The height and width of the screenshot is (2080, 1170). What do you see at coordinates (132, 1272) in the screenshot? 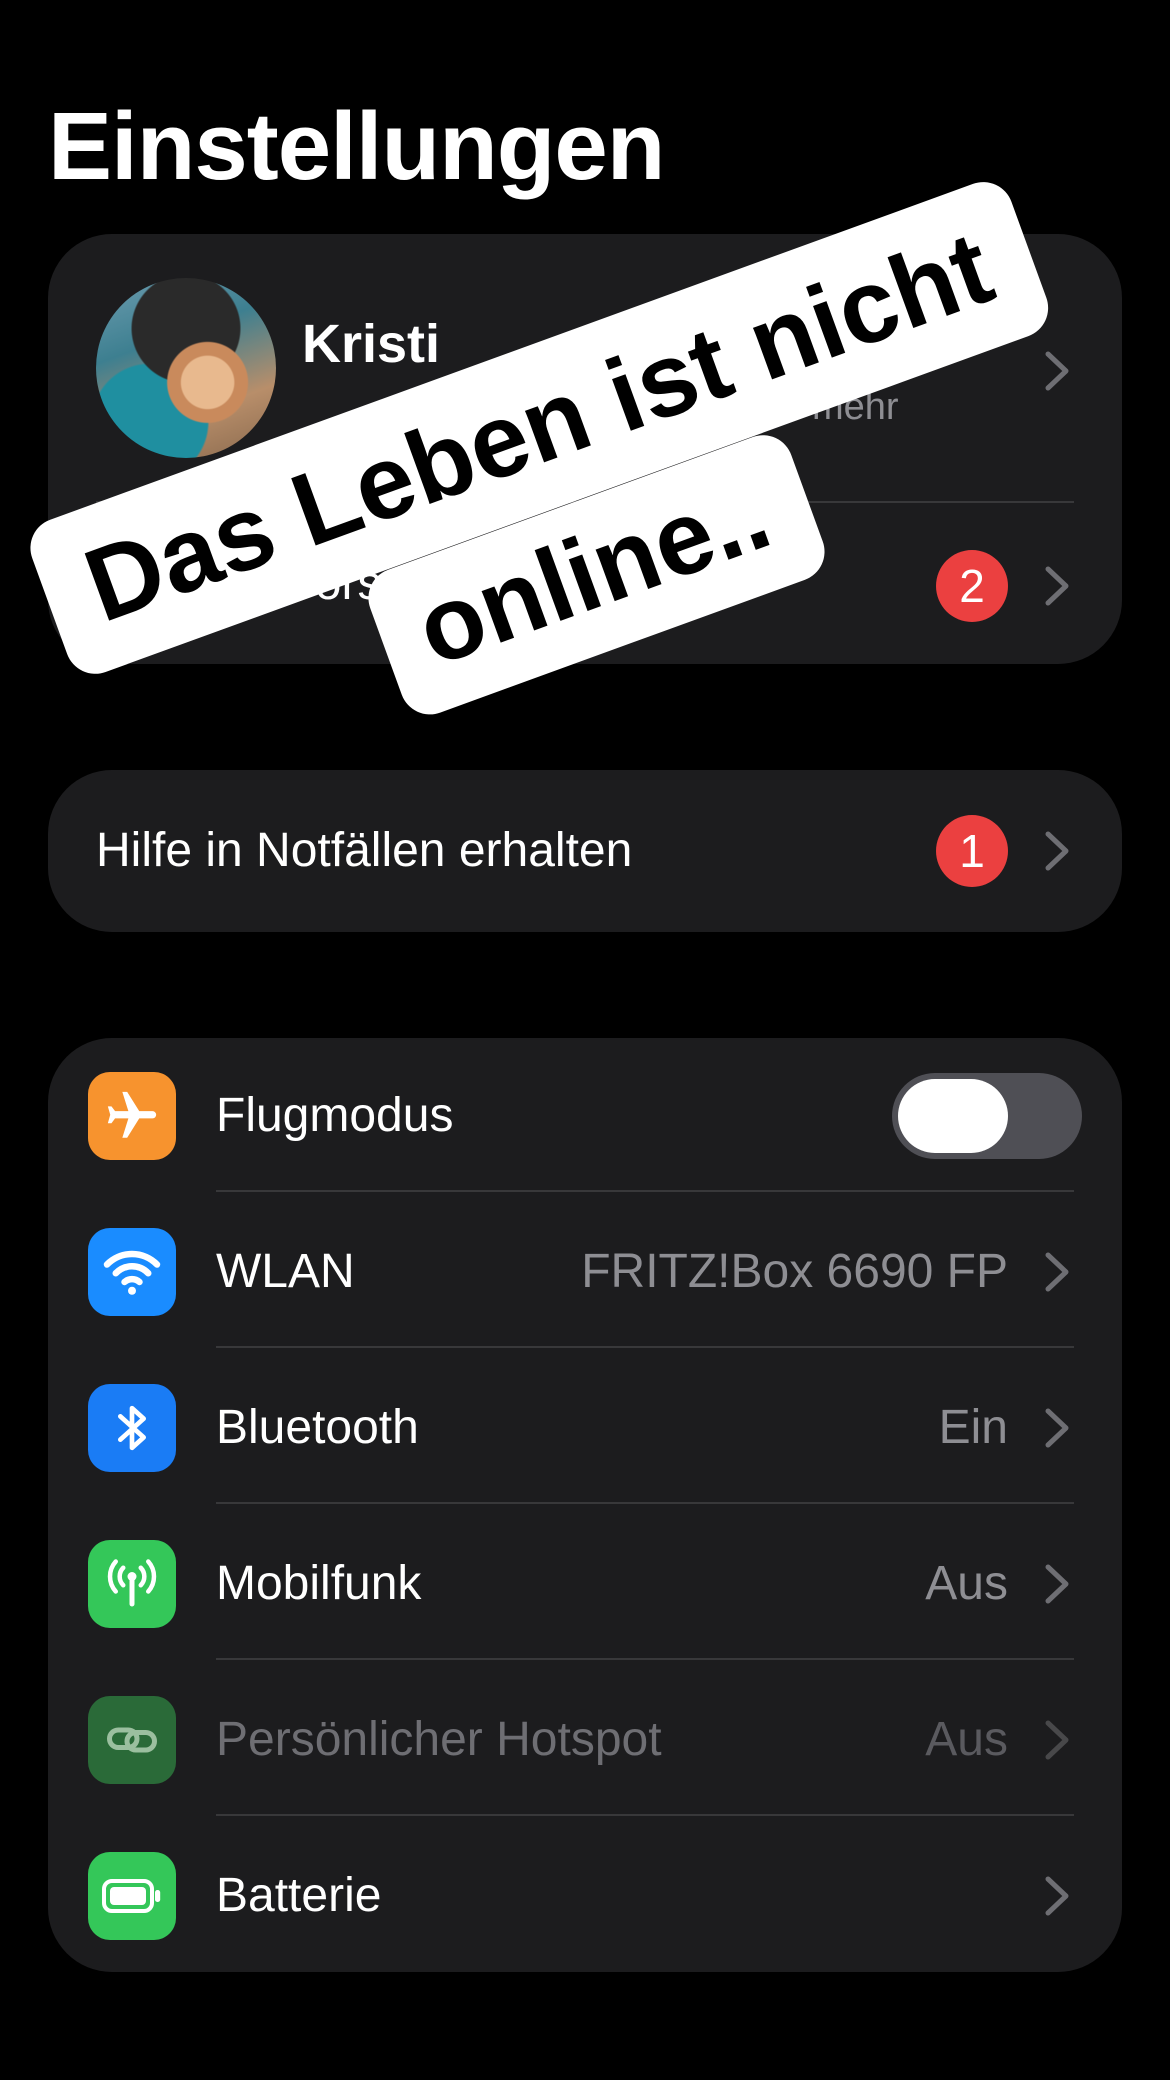
I see `wifi-icon` at bounding box center [132, 1272].